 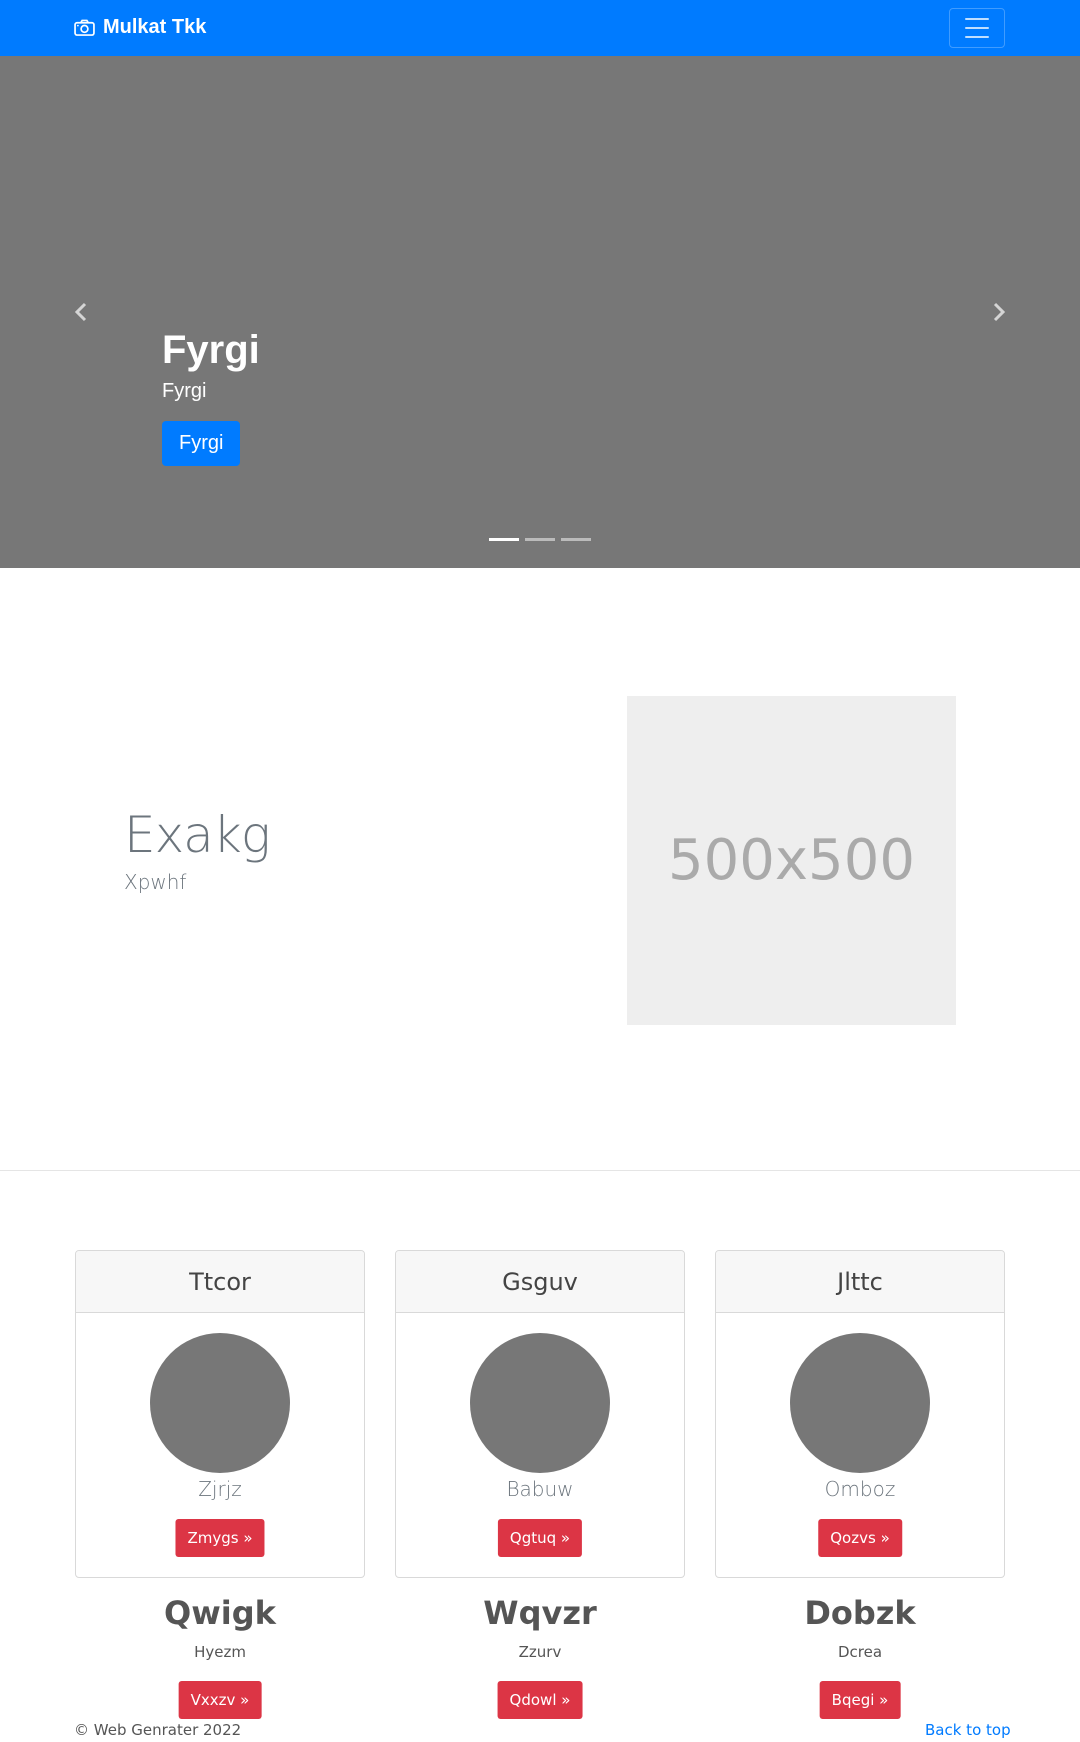 What do you see at coordinates (197, 835) in the screenshot?
I see `feature-heading: Exakg` at bounding box center [197, 835].